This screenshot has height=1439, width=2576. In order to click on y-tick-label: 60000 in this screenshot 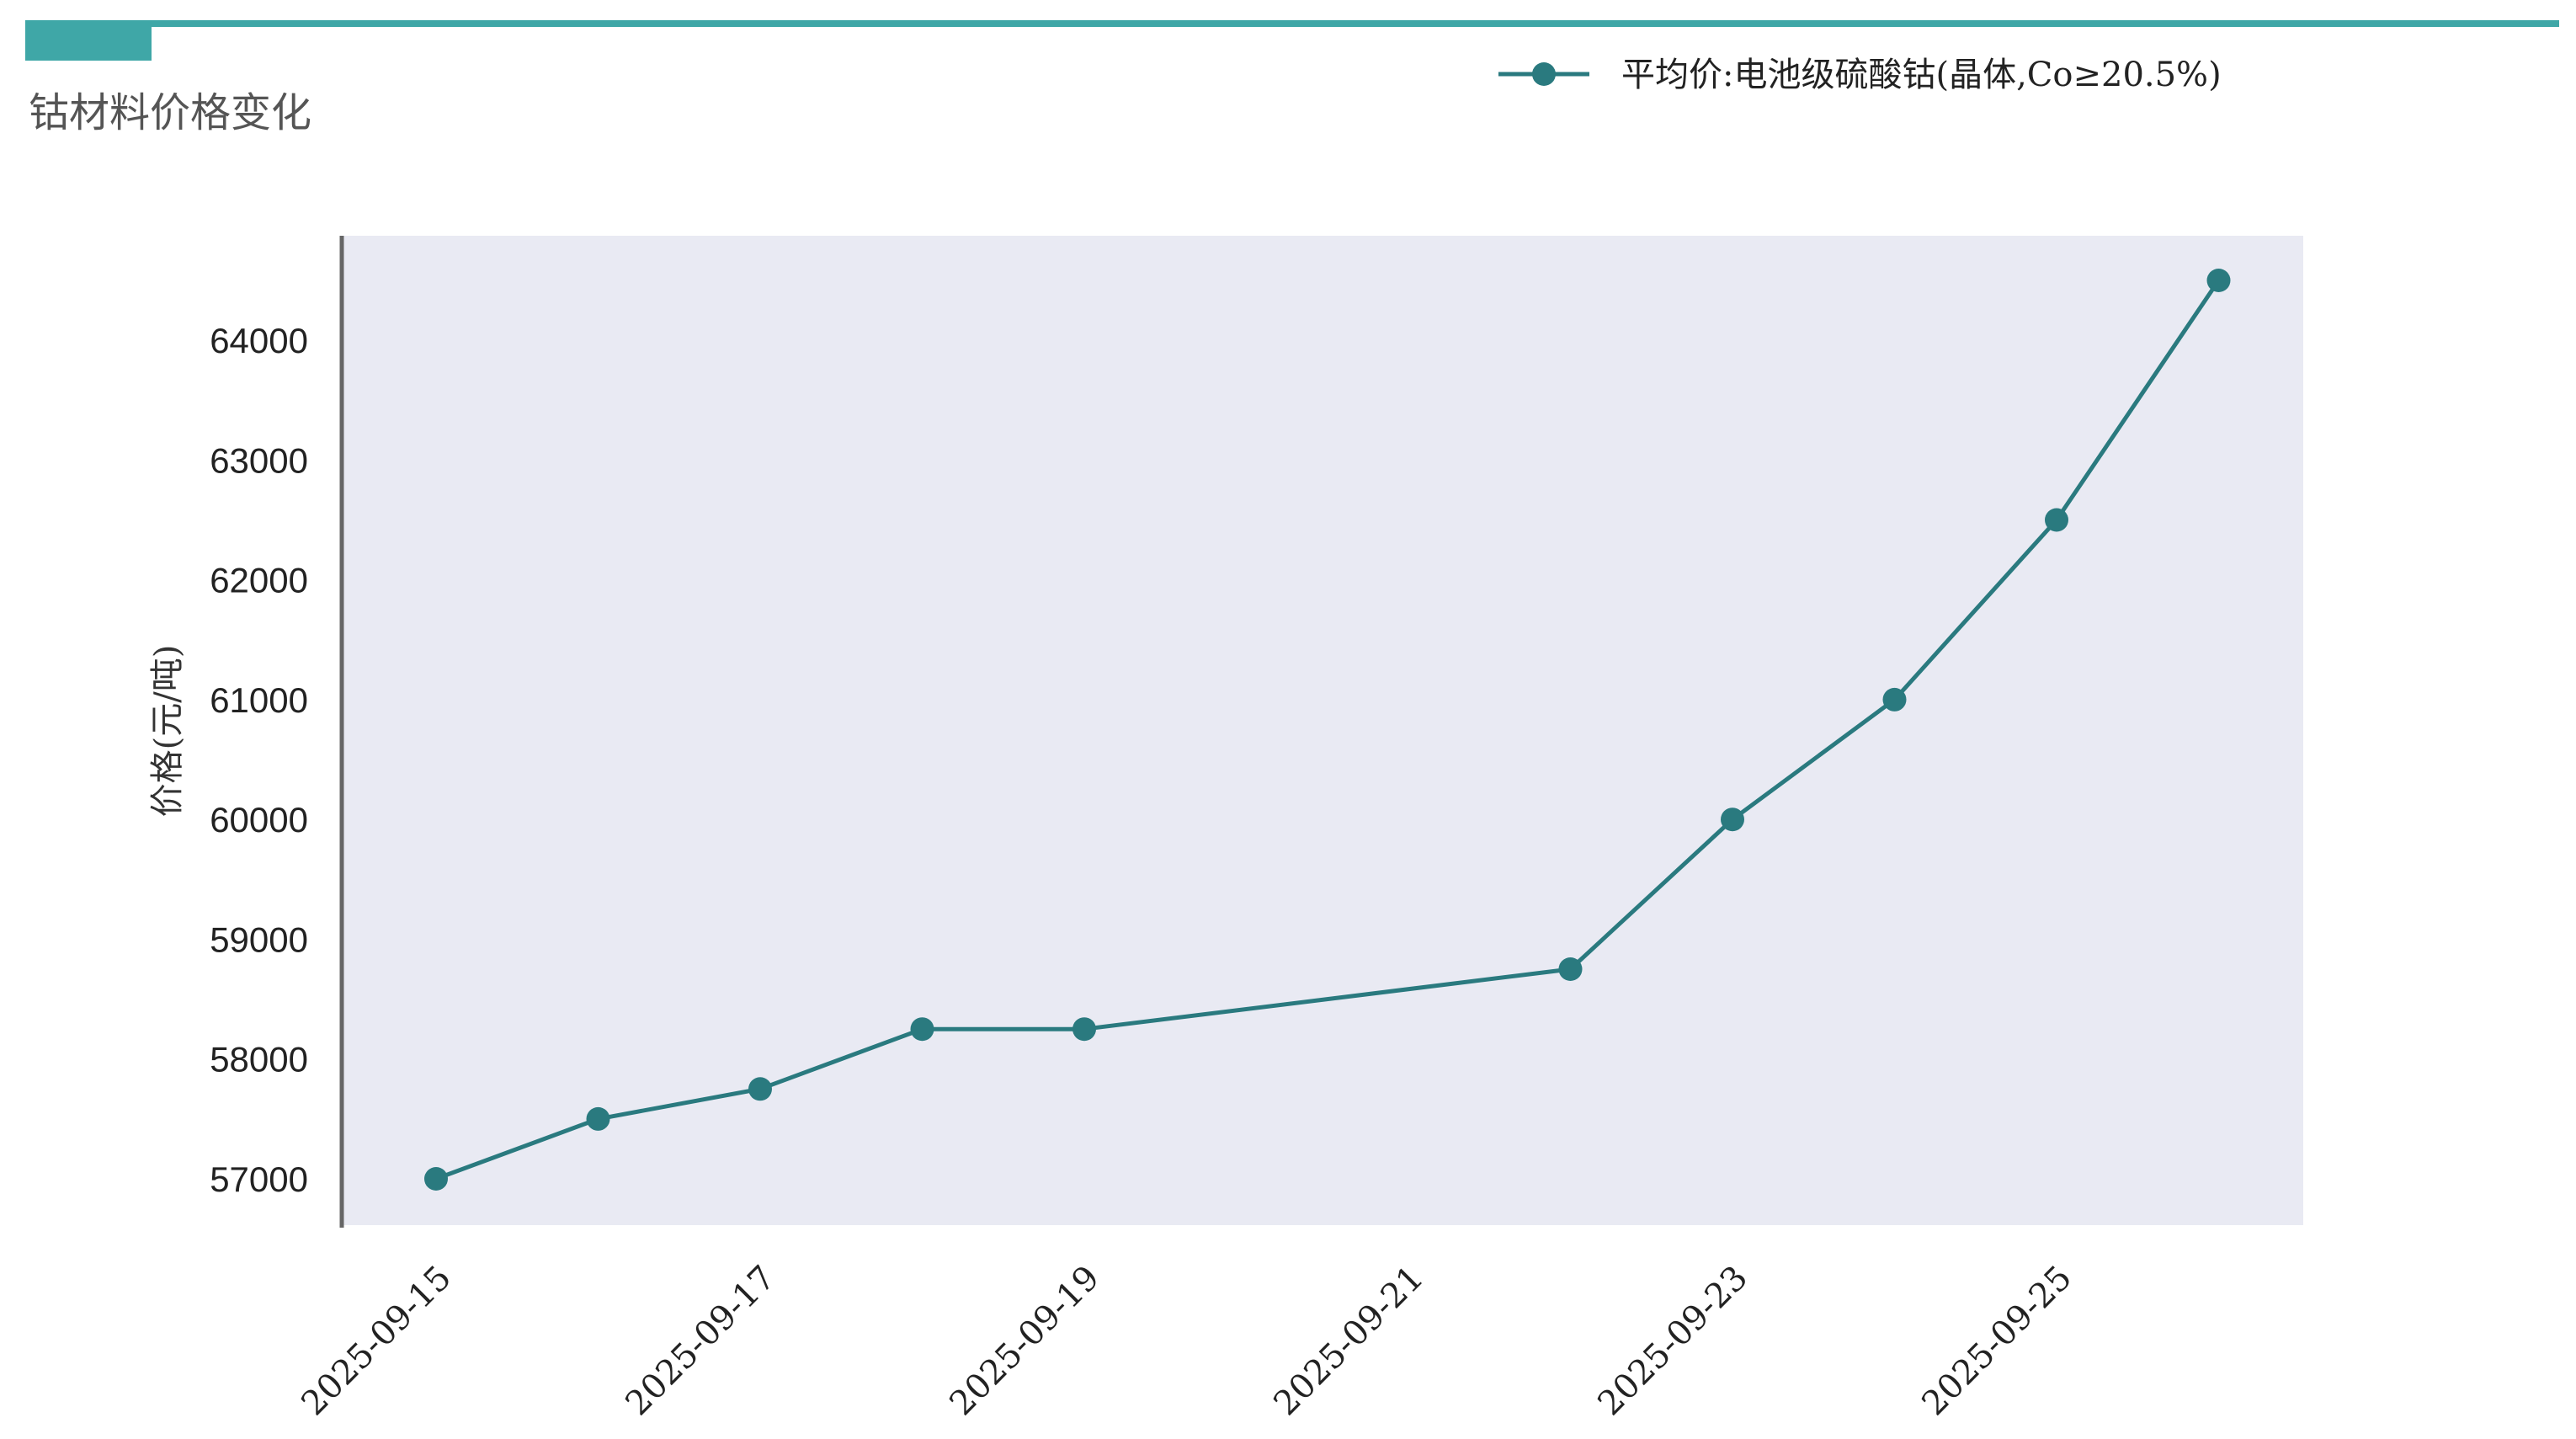, I will do `click(259, 819)`.